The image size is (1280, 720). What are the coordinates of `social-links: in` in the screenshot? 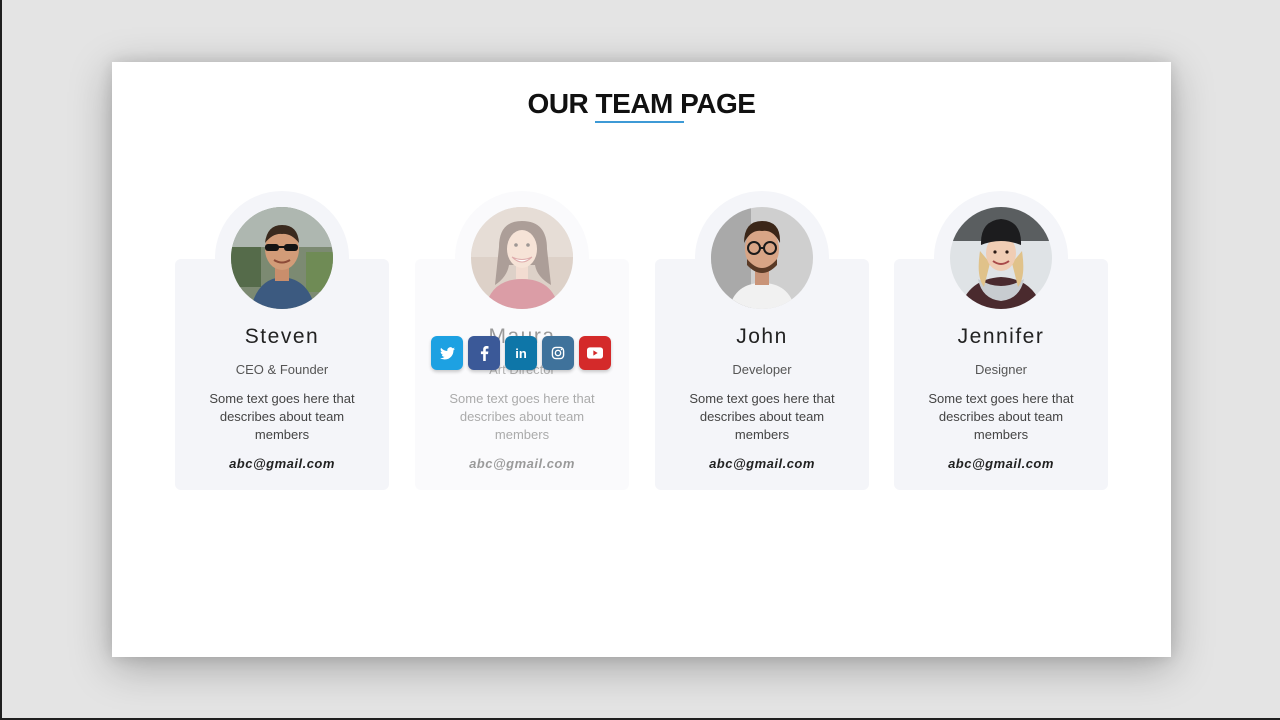 It's located at (521, 353).